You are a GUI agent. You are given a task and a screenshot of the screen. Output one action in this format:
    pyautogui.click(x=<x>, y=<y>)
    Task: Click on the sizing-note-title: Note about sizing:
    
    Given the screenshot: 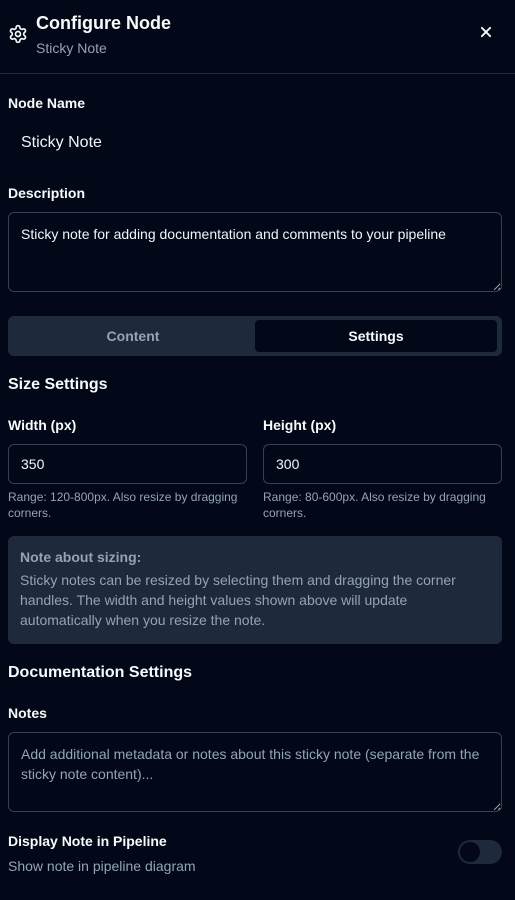 What is the action you would take?
    pyautogui.click(x=81, y=557)
    